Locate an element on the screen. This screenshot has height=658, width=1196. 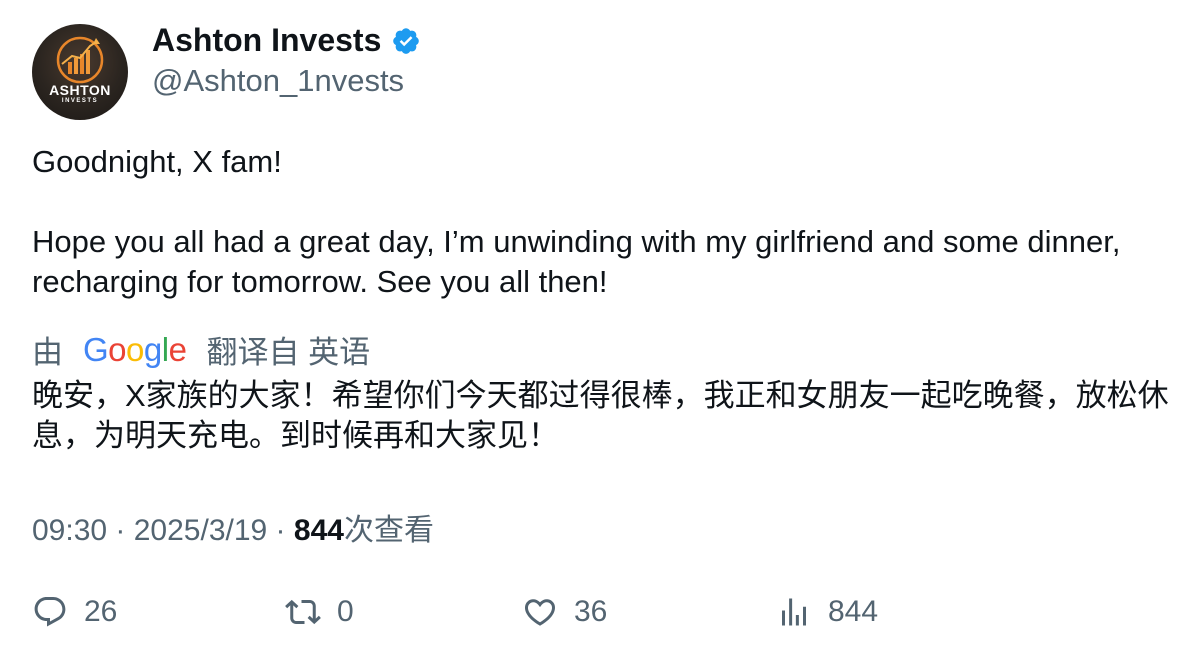
avatar: ASHTON INVESTS is located at coordinates (80, 72).